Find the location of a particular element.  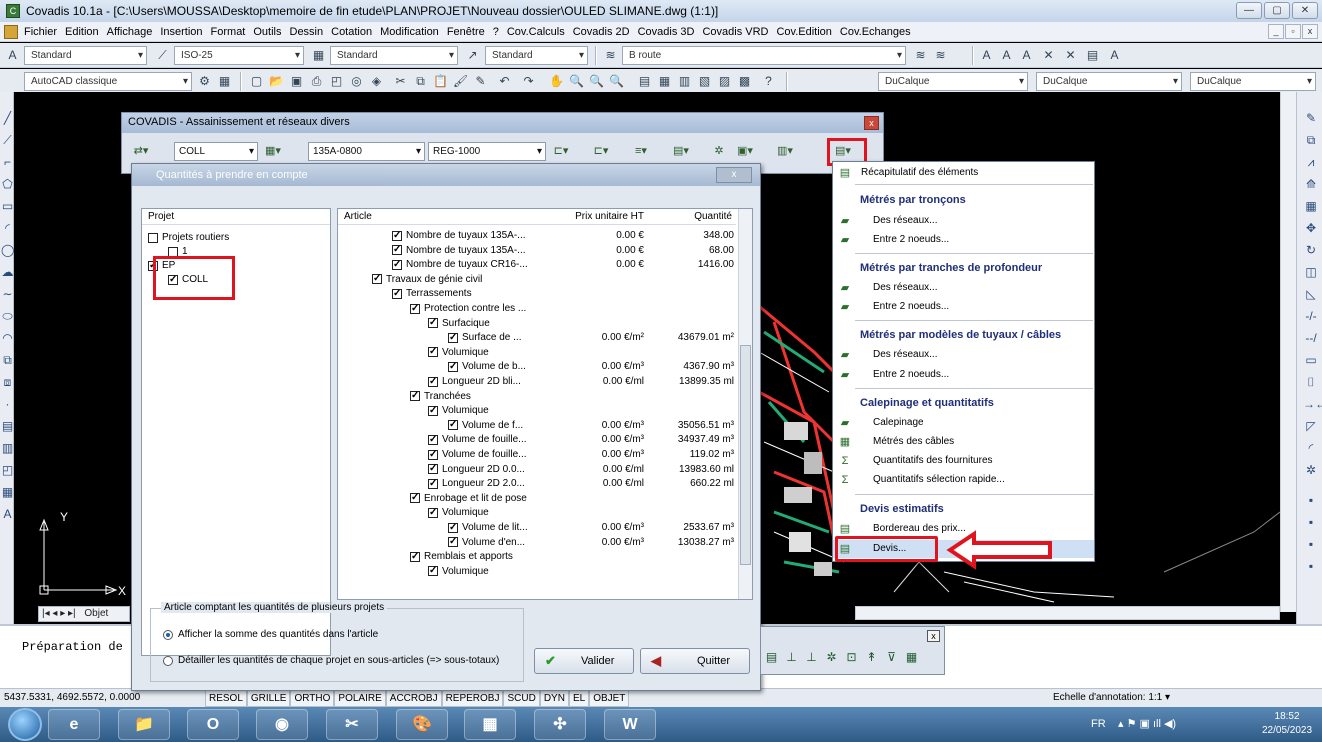

report-icon: ▥▾ is located at coordinates (785, 151).